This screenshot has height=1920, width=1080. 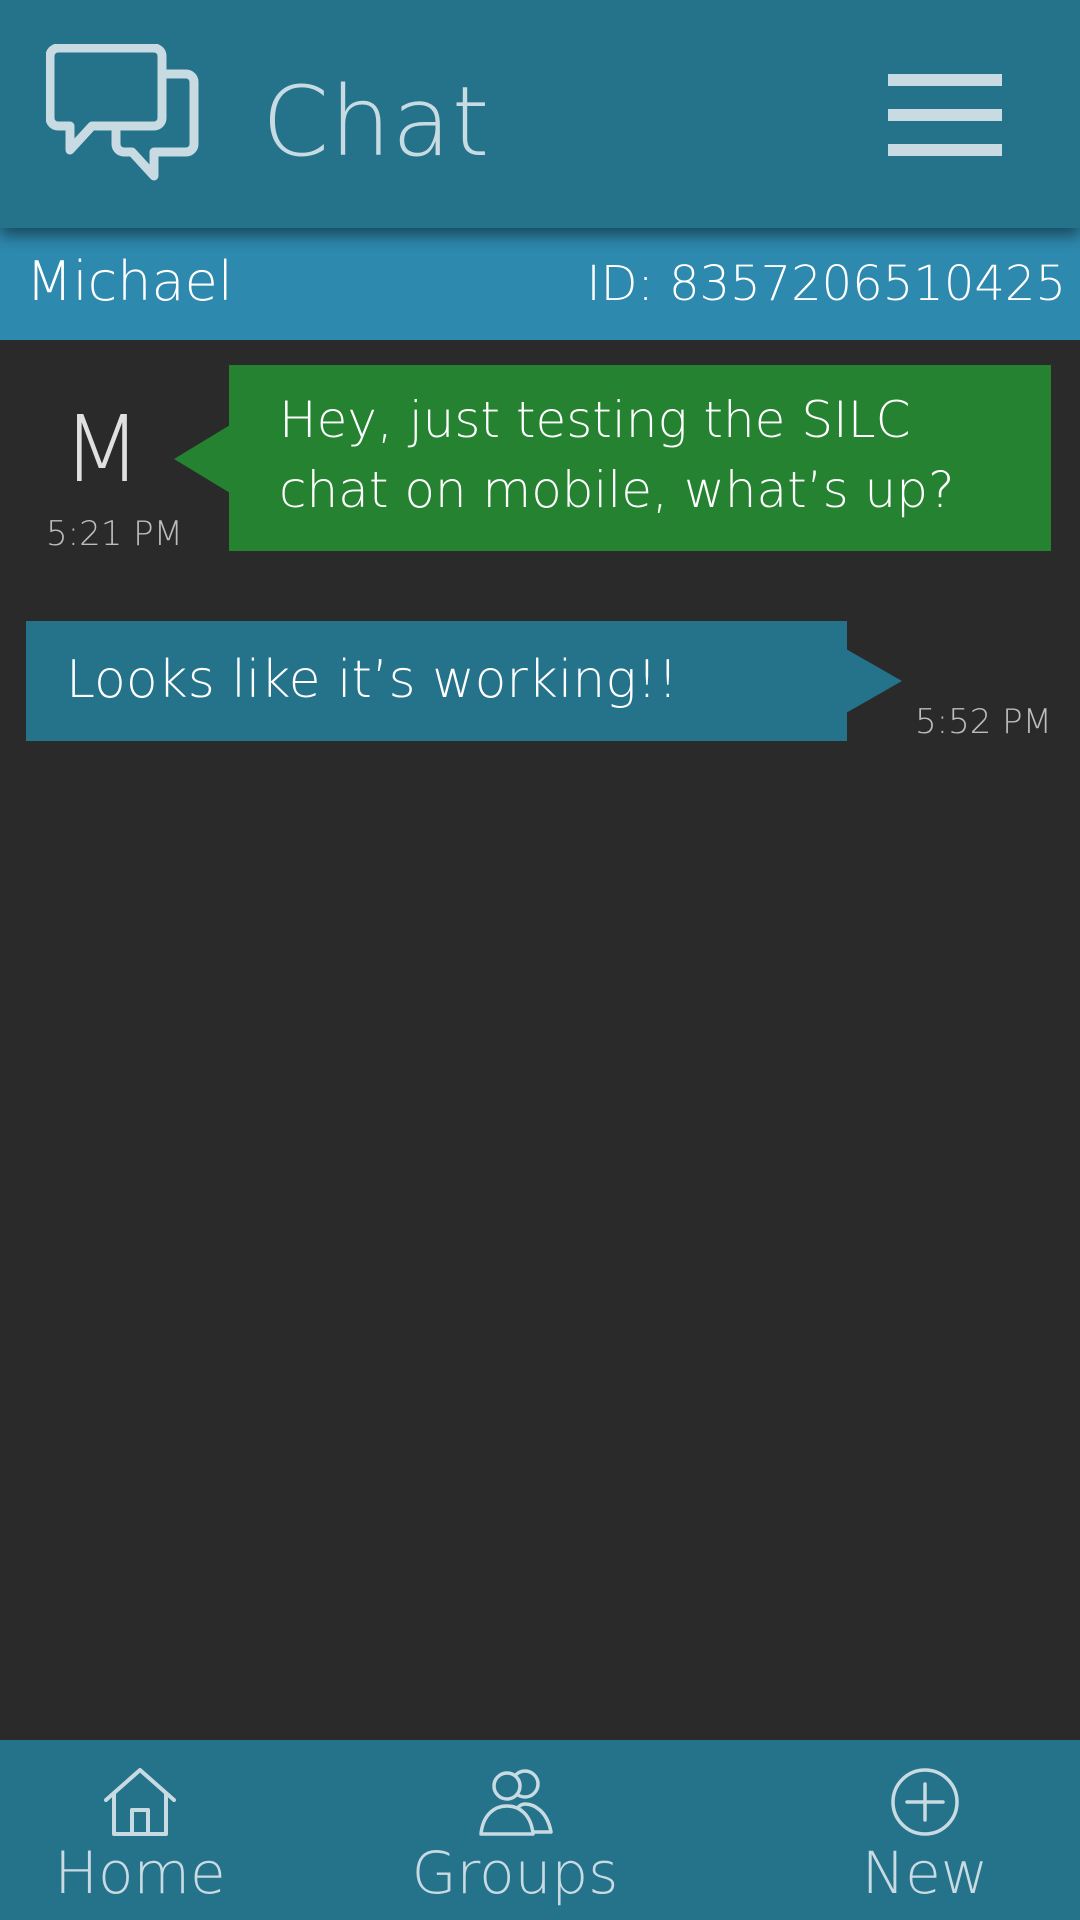 I want to click on chat-bubbles-icon, so click(x=122, y=112).